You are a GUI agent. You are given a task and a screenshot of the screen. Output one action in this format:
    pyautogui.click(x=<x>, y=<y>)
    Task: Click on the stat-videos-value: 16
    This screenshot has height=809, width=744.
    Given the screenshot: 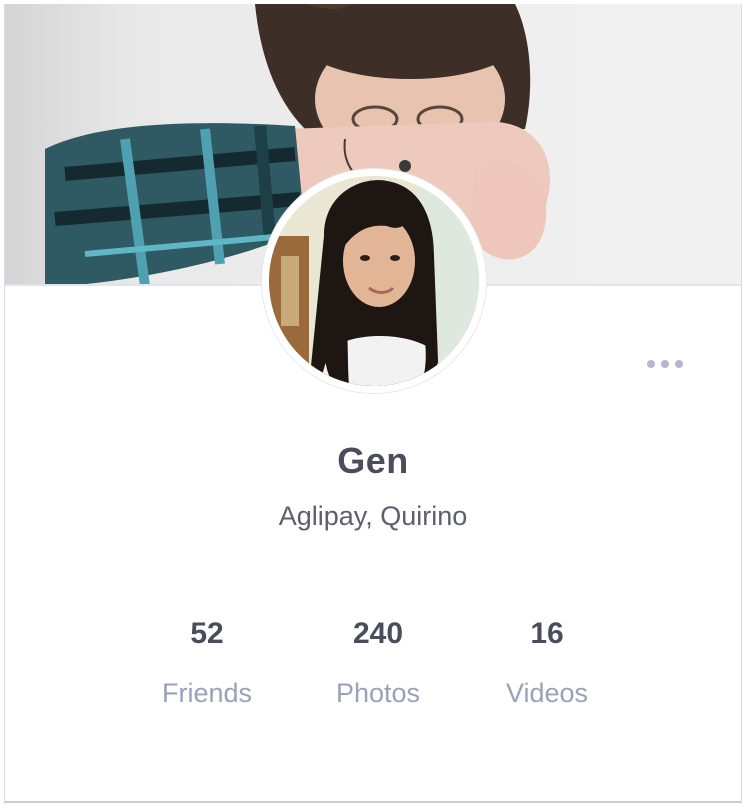 What is the action you would take?
    pyautogui.click(x=547, y=633)
    